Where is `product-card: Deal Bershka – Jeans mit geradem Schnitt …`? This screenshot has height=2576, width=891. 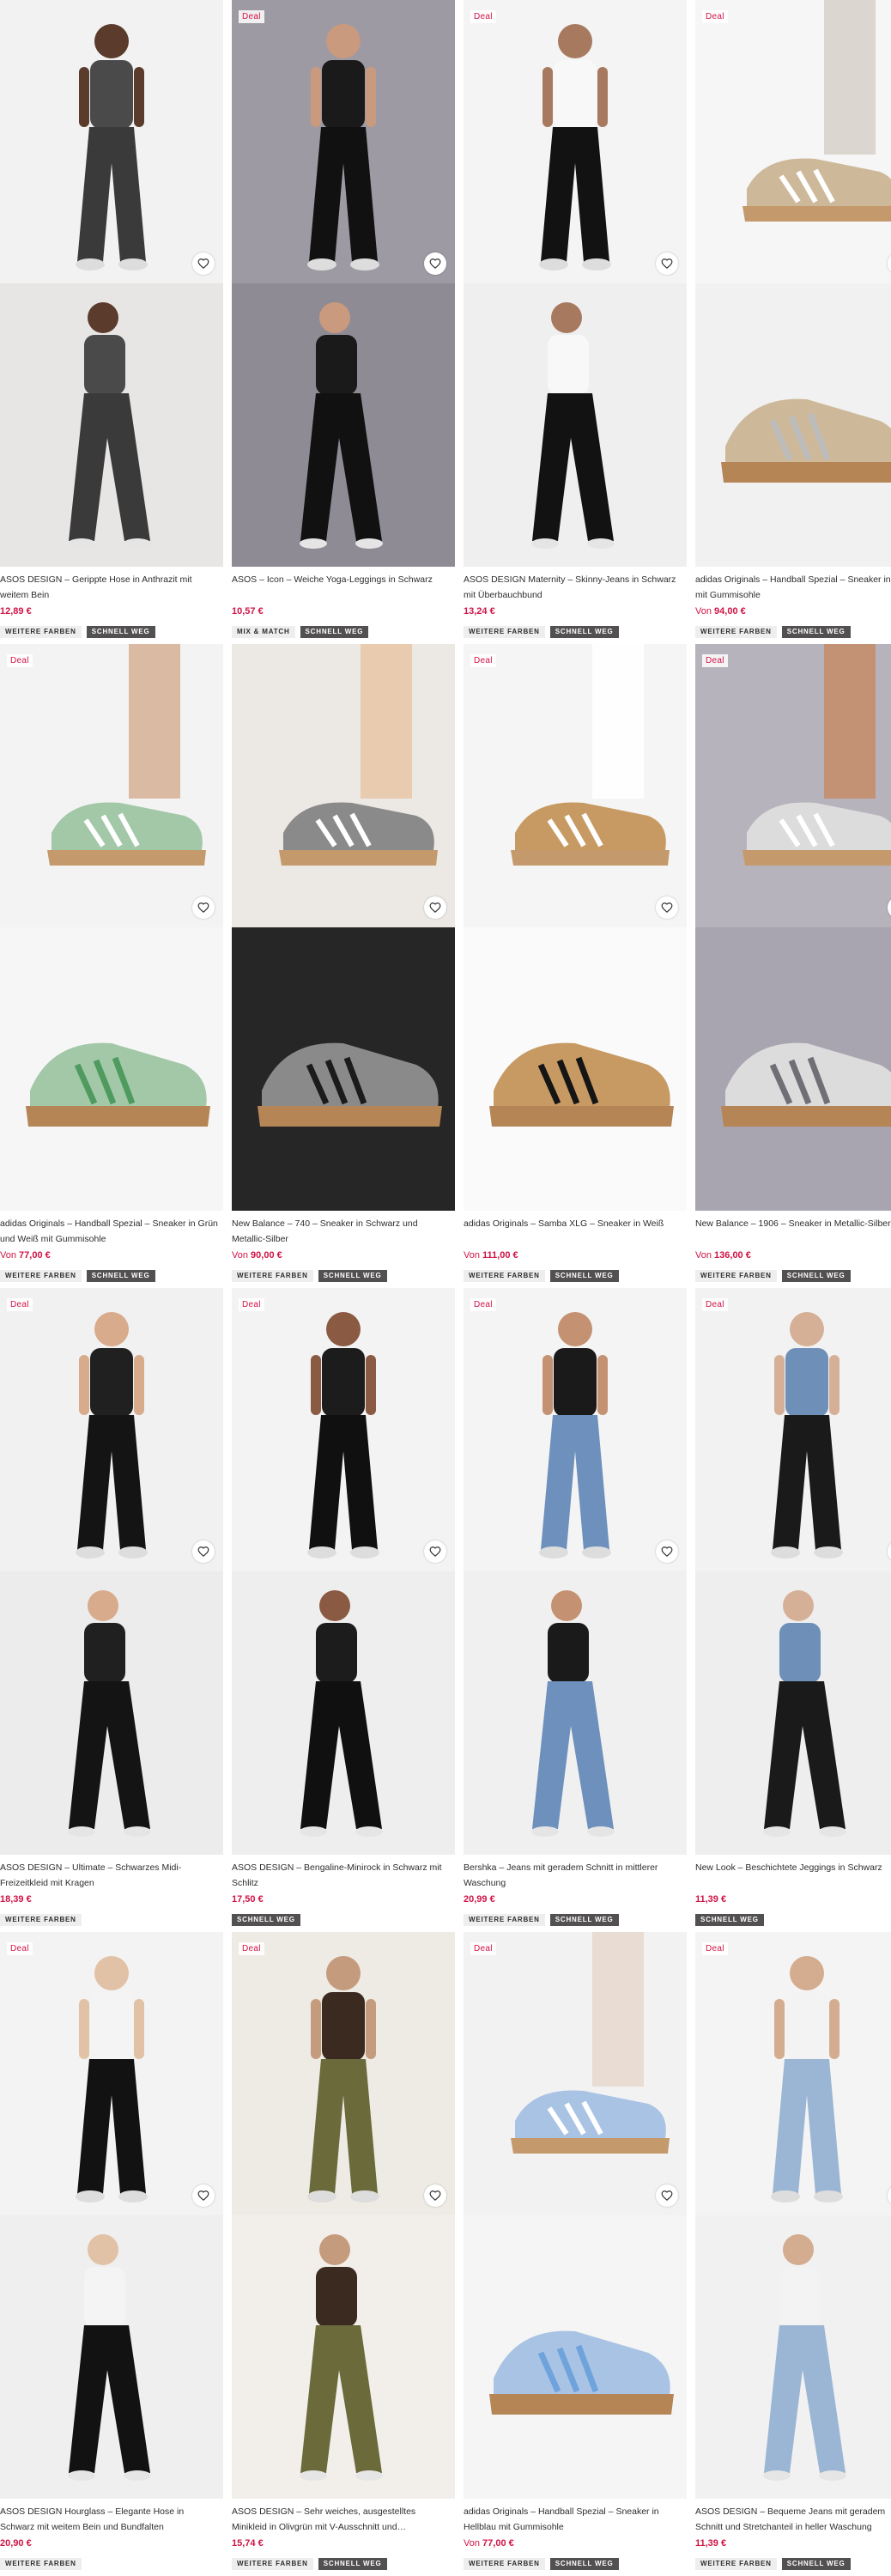
product-card: Deal Bershka – Jeans mit geradem Schnitt … is located at coordinates (575, 1607).